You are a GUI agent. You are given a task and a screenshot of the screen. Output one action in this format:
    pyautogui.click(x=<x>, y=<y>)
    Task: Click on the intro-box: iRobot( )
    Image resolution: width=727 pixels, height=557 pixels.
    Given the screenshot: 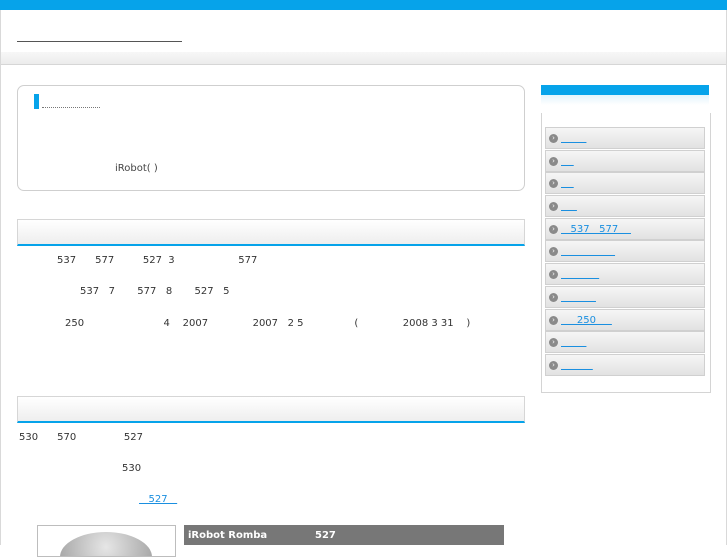 What is the action you would take?
    pyautogui.click(x=271, y=138)
    